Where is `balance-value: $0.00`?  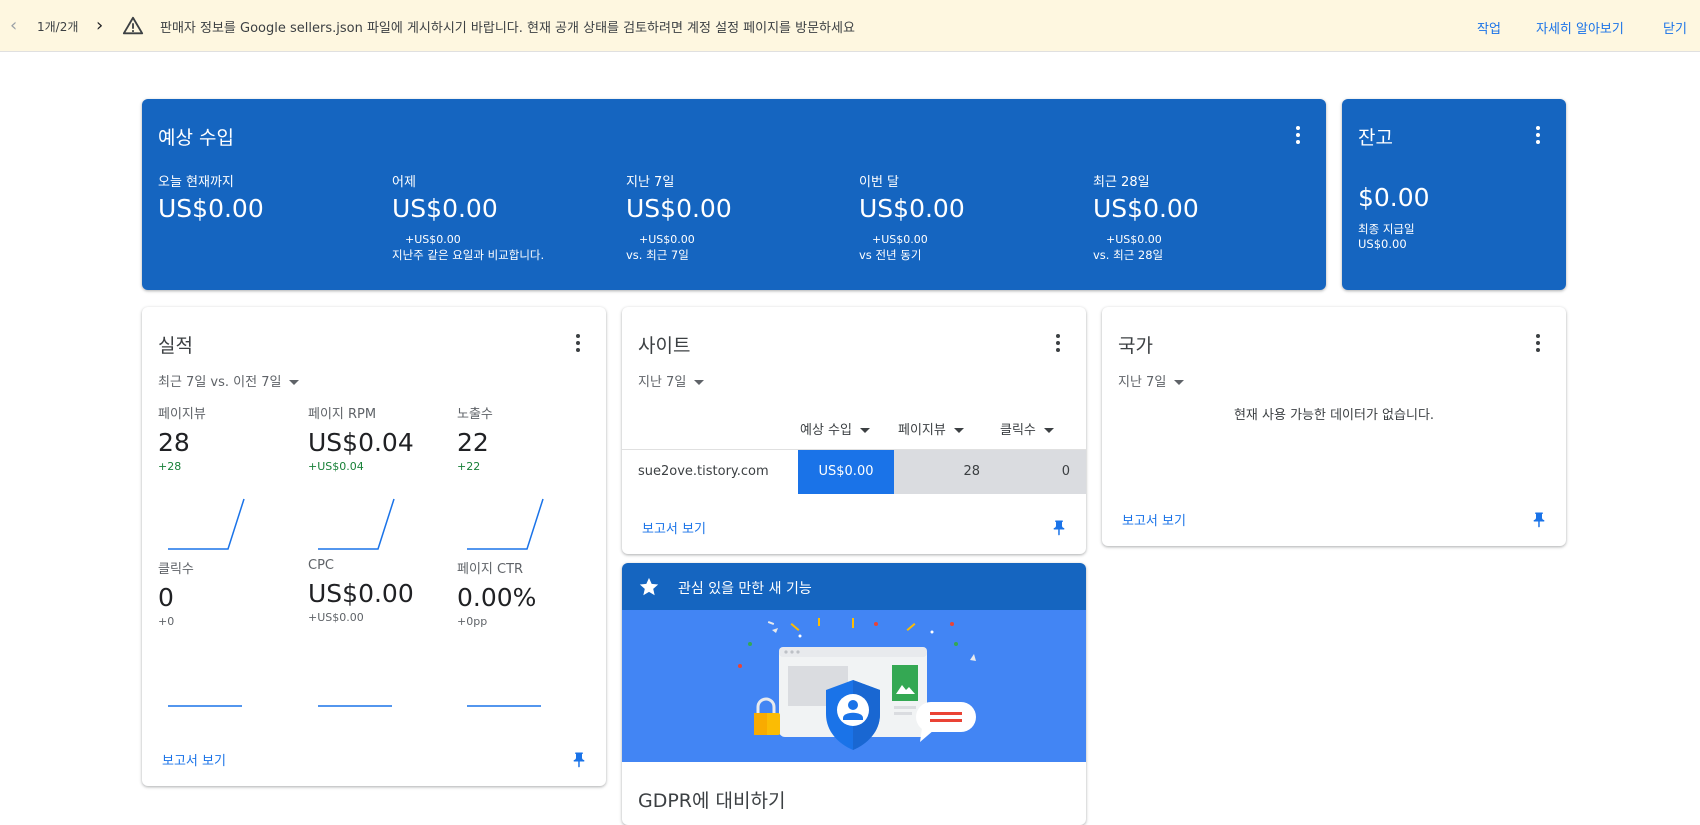
balance-value: $0.00 is located at coordinates (1394, 197).